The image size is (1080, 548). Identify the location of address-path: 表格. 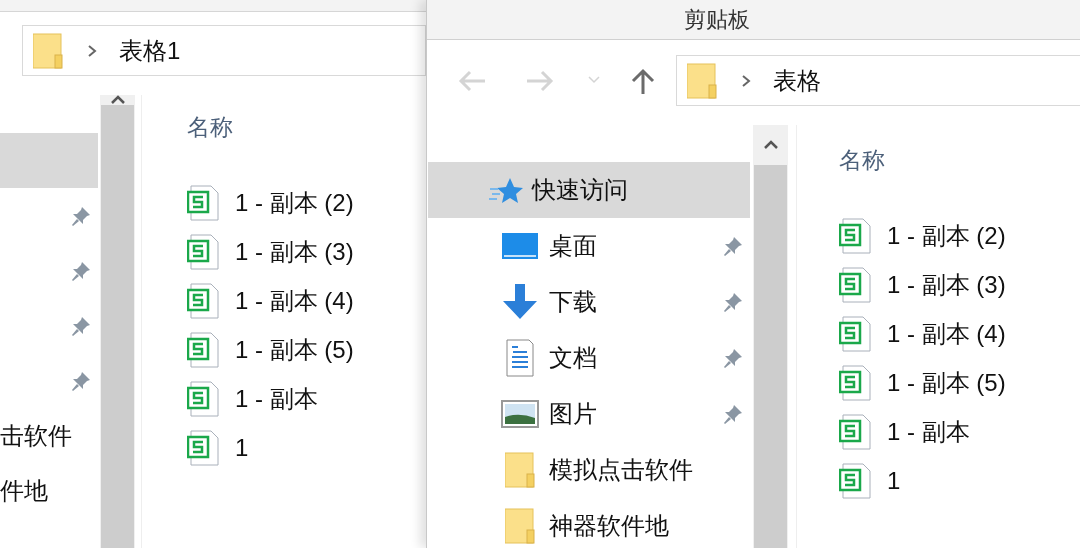
(797, 80).